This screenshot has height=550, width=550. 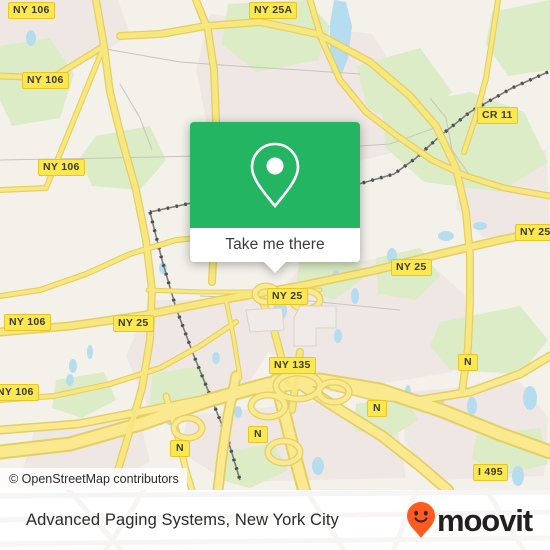 What do you see at coordinates (258, 434) in the screenshot?
I see `shield-n-mid: N` at bounding box center [258, 434].